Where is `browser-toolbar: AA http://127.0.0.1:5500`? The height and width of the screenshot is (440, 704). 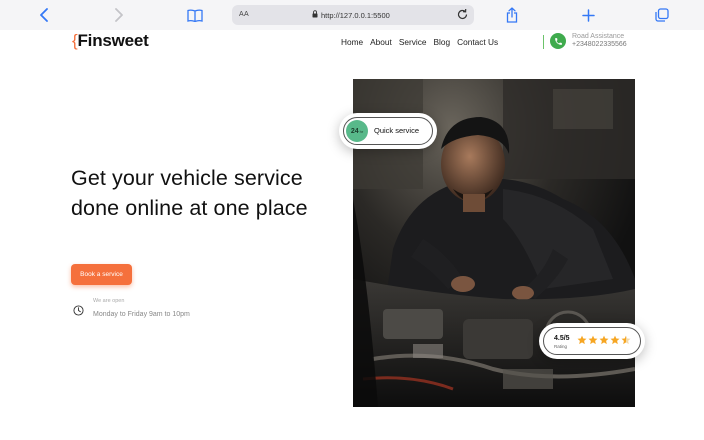
browser-toolbar: AA http://127.0.0.1:5500 is located at coordinates (352, 15).